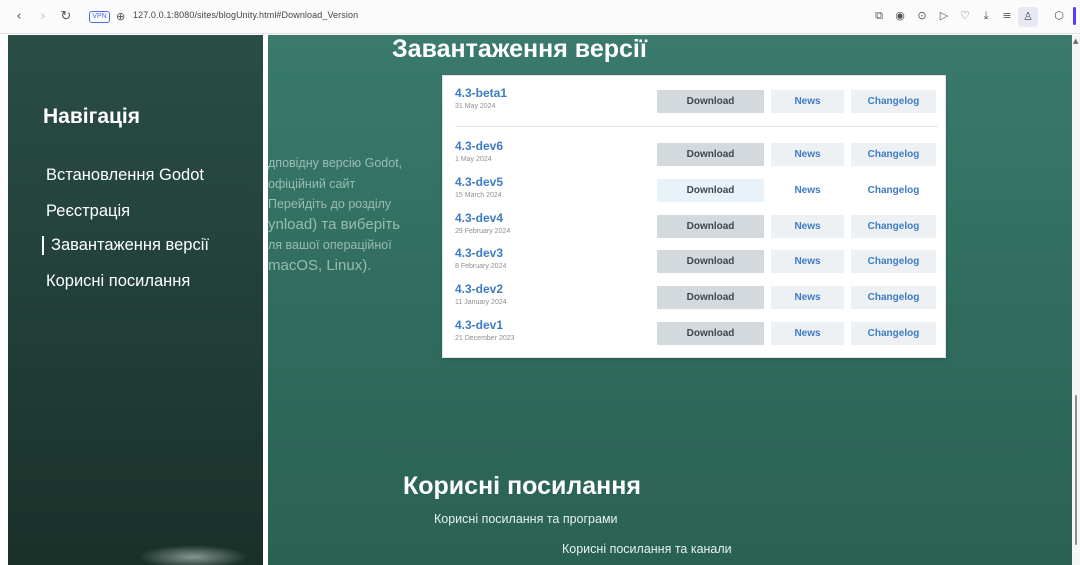 This screenshot has width=1080, height=565. Describe the element at coordinates (99, 17) in the screenshot. I see `vpn-badge: VPN` at that location.